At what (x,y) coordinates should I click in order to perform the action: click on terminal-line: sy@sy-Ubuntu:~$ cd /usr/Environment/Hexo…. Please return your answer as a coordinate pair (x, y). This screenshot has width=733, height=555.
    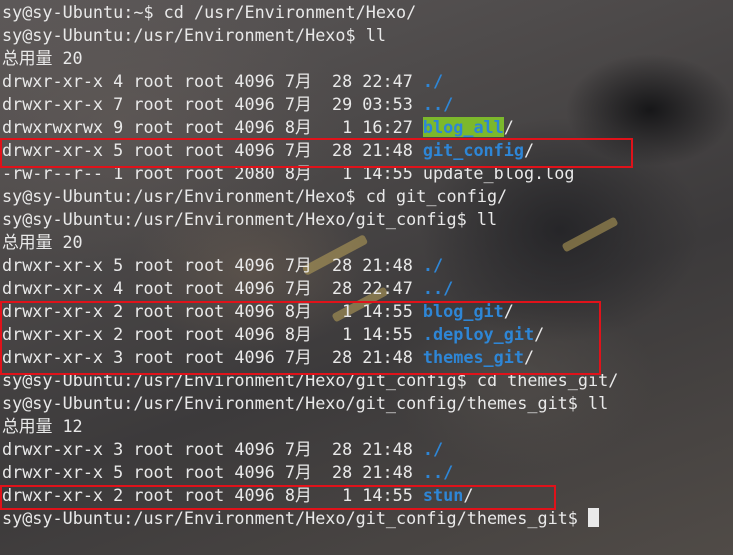
    Looking at the image, I should click on (310, 12).